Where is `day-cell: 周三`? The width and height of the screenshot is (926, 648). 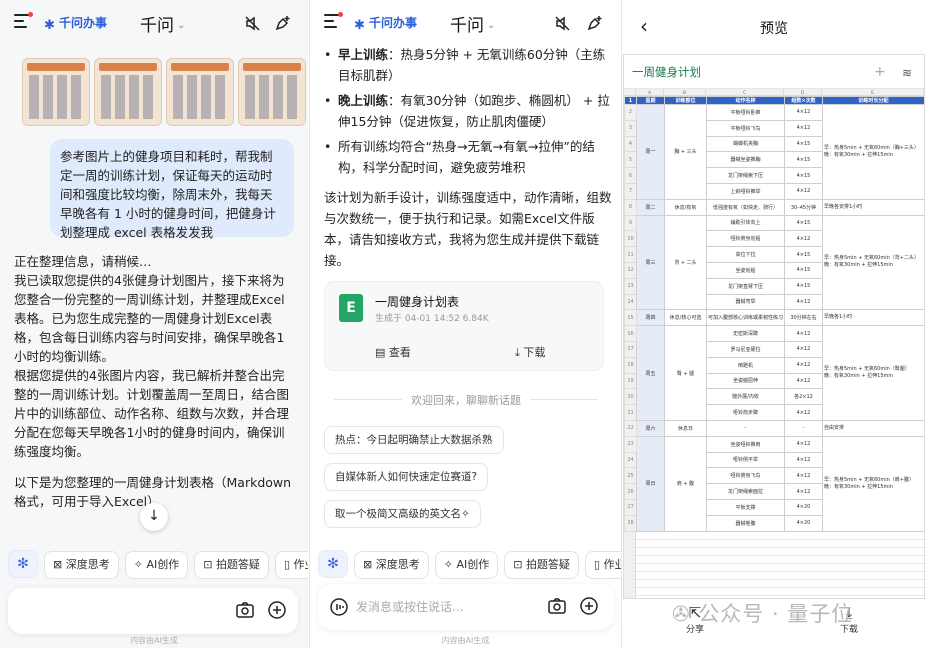 day-cell: 周三 is located at coordinates (650, 262).